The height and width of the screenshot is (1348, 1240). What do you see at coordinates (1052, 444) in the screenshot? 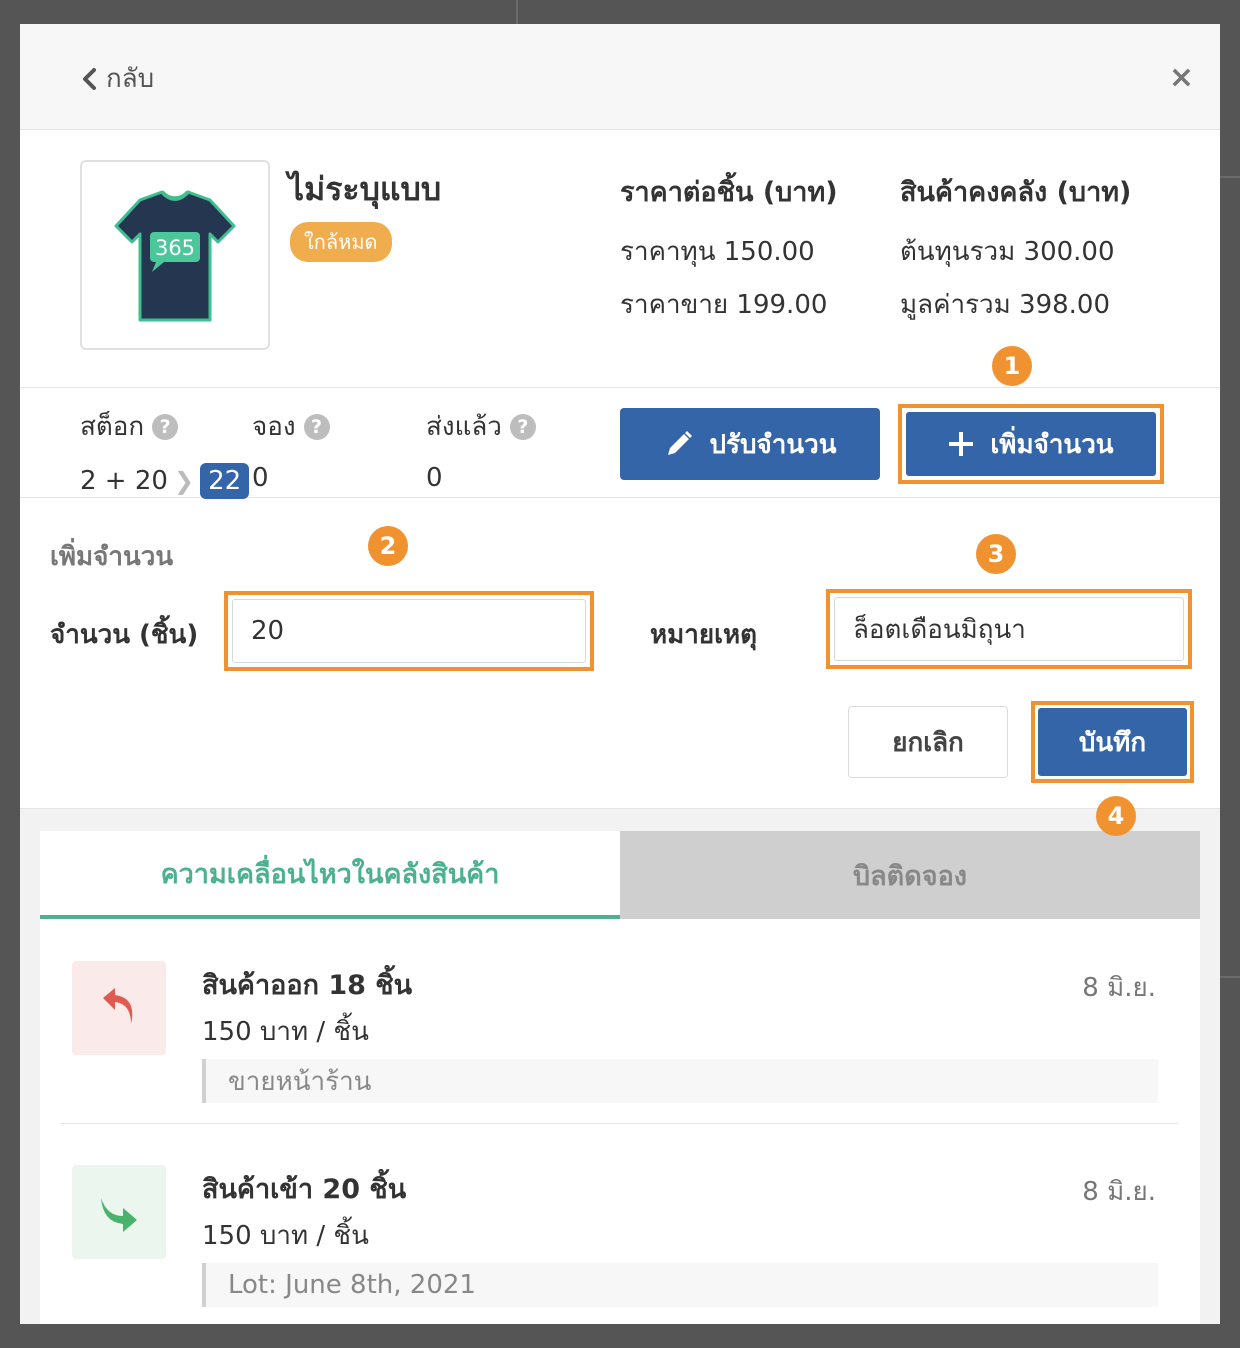
I see `add-quantity-label: เพิ่มจำนวน` at bounding box center [1052, 444].